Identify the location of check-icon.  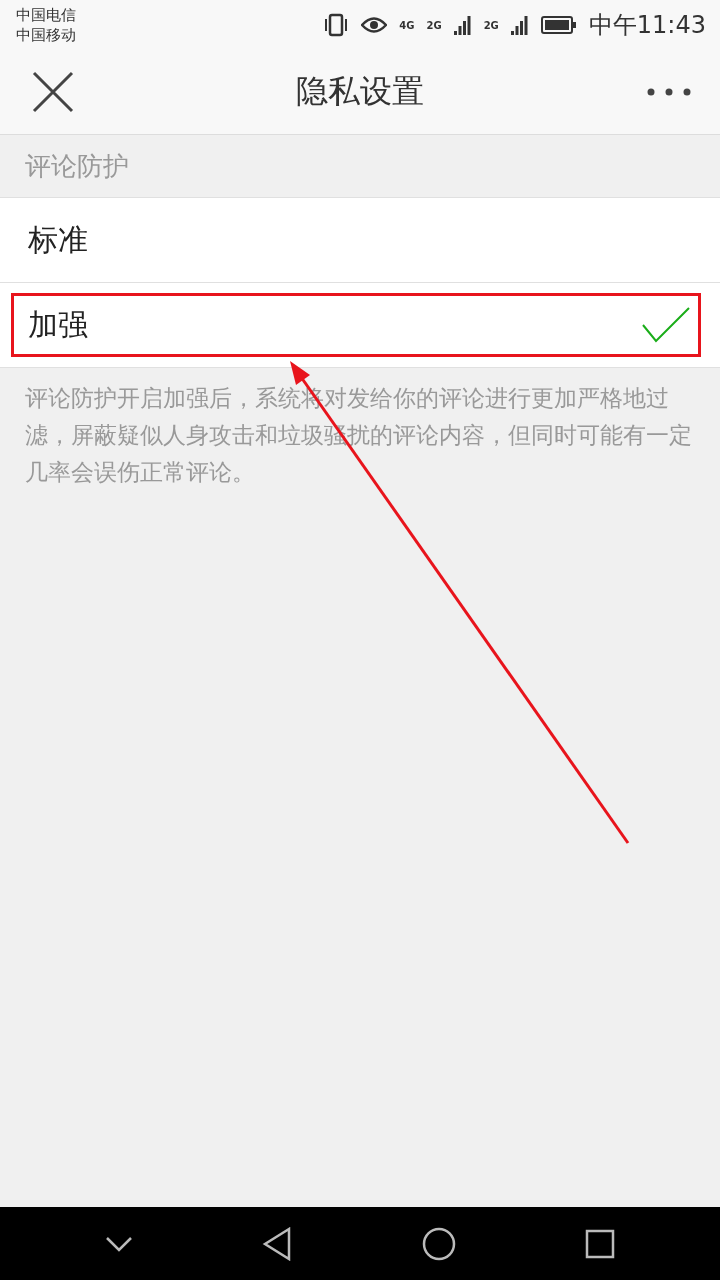
(666, 325).